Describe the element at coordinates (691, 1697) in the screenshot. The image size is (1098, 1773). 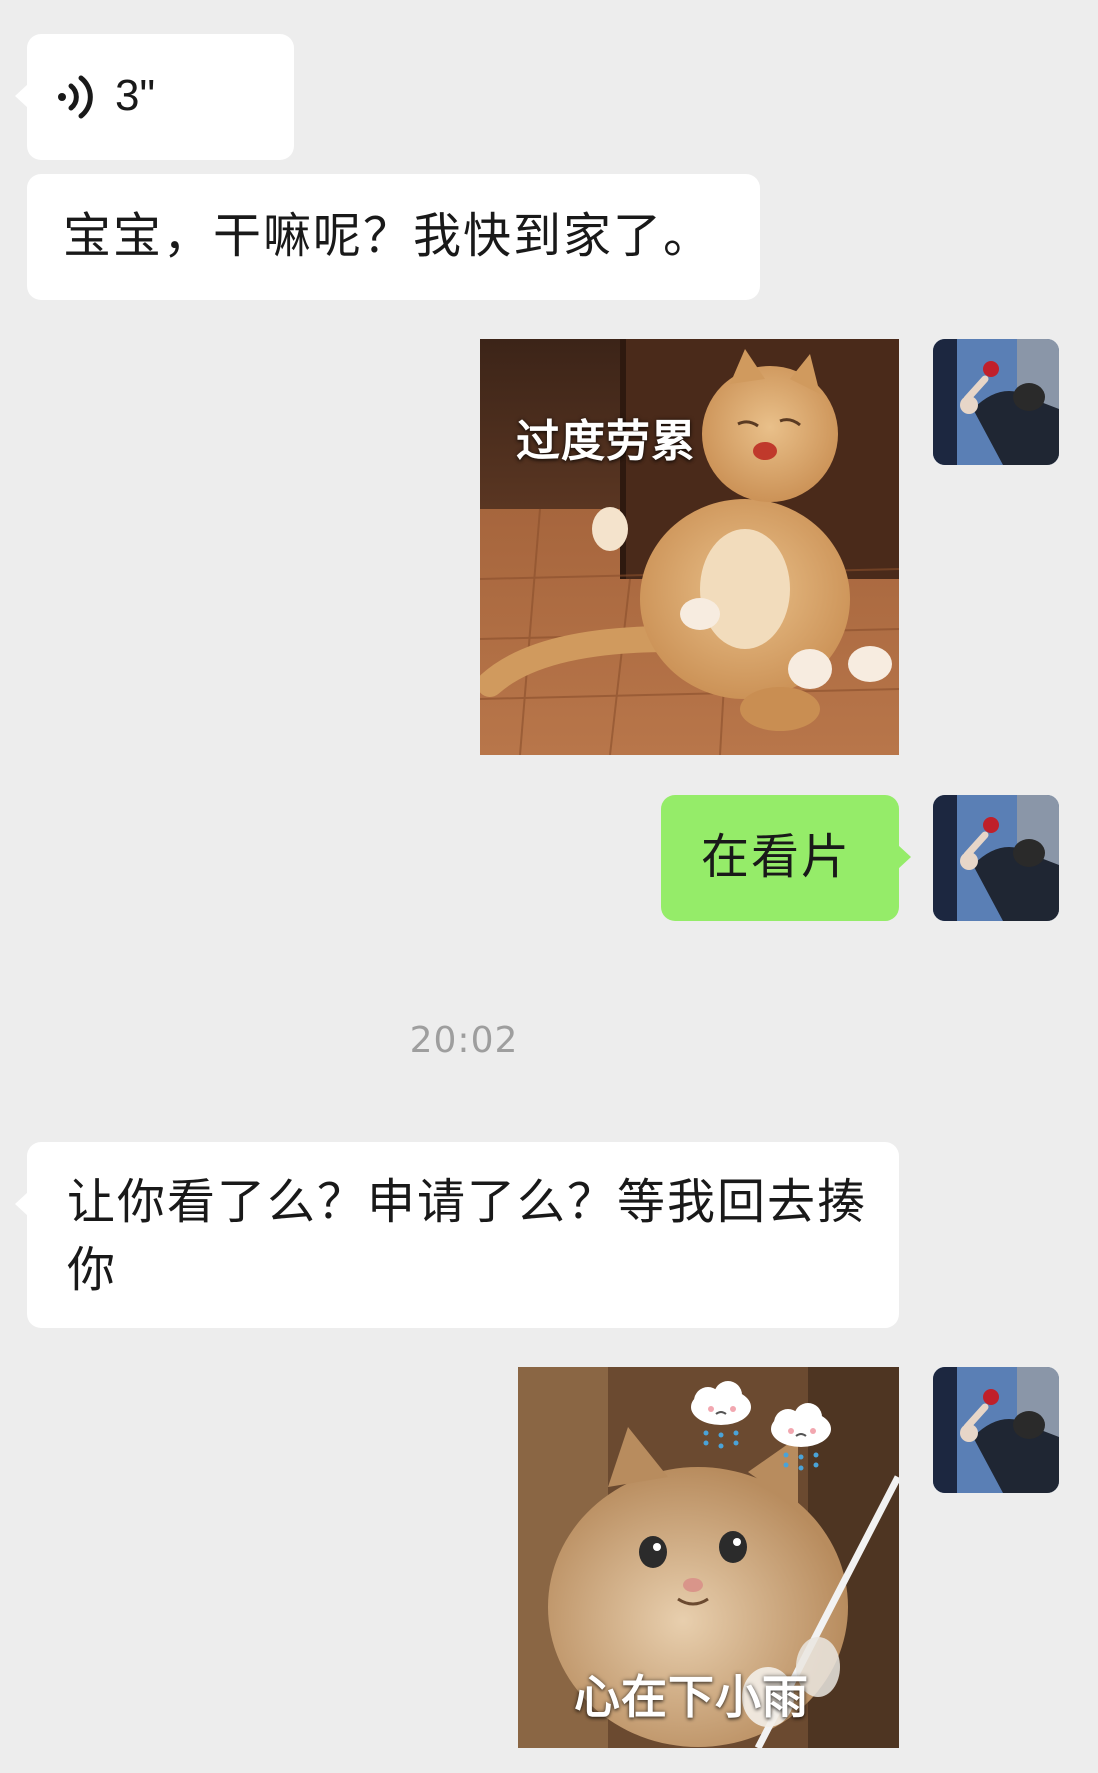
I see `sticker-caption: 心在下小雨` at that location.